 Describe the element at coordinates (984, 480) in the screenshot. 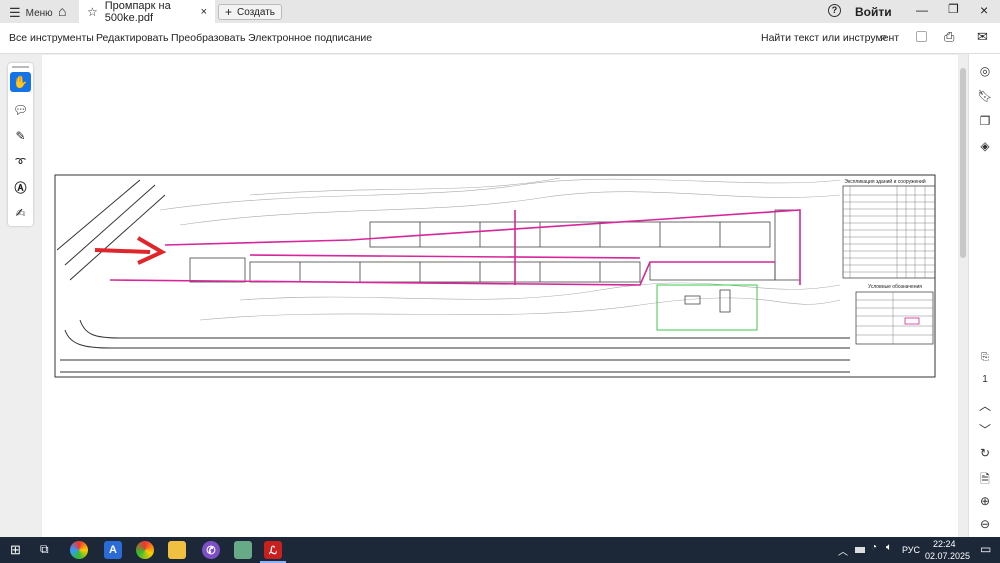

I see `export-page-icon: 🗎︎` at that location.